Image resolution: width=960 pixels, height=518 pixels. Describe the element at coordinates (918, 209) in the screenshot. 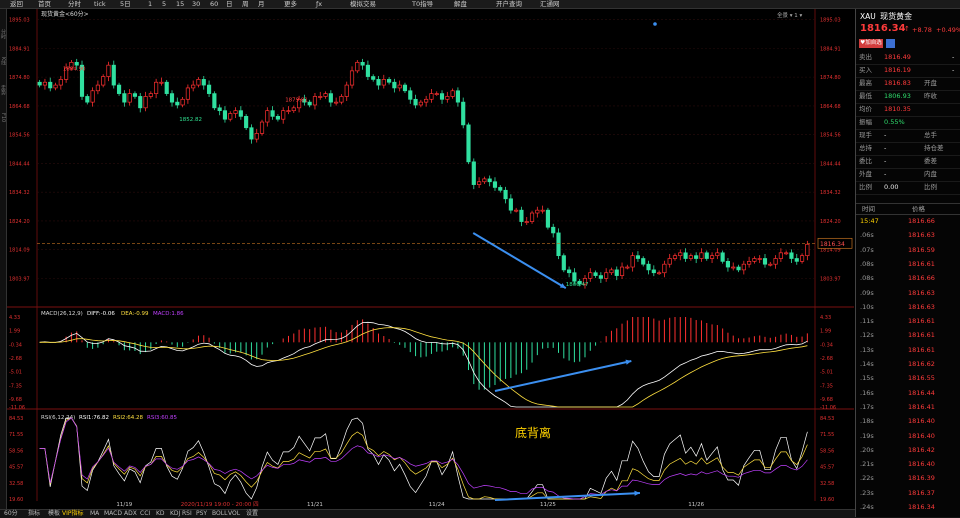

I see `ticks-price-header: 价格` at that location.